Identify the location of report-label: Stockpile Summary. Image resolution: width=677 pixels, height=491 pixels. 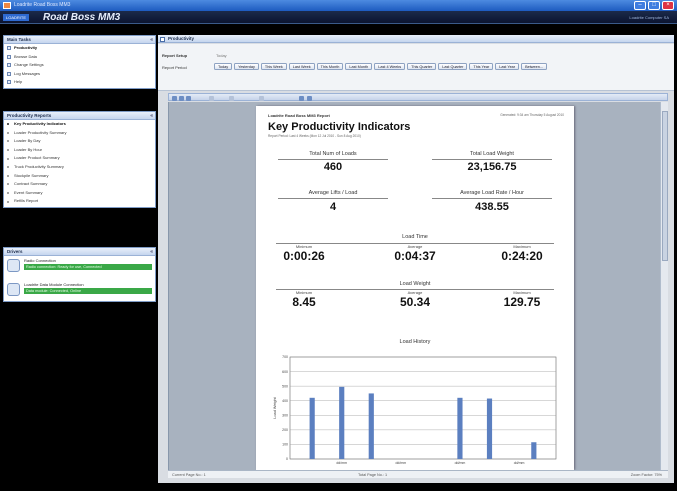
(31, 175).